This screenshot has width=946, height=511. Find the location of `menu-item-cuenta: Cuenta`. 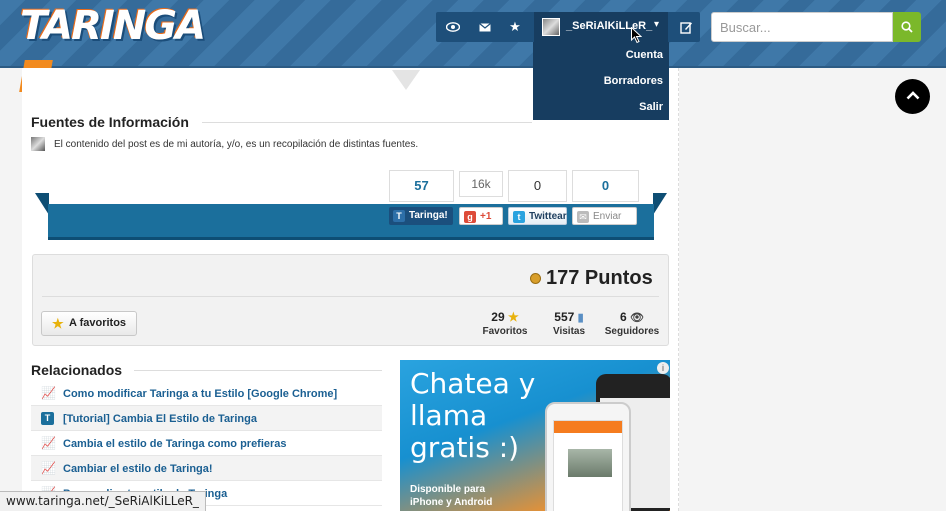

menu-item-cuenta: Cuenta is located at coordinates (601, 55).